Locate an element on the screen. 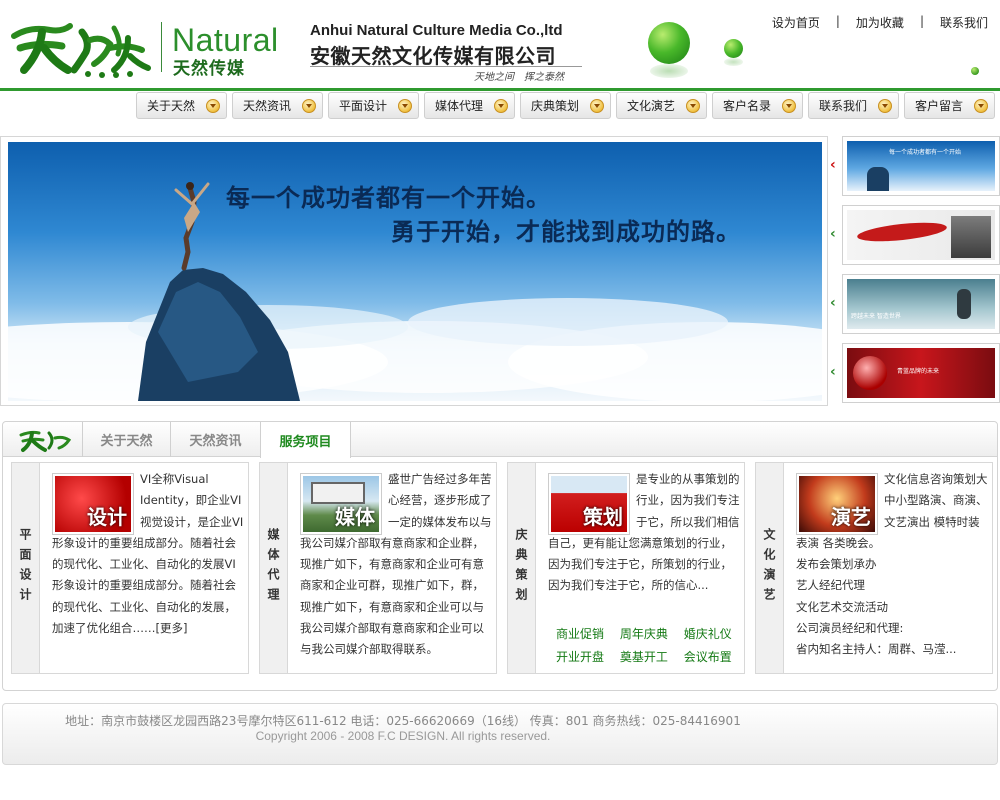 Image resolution: width=1000 pixels, height=800 pixels. thumbnail-frame is located at coordinates (921, 235).